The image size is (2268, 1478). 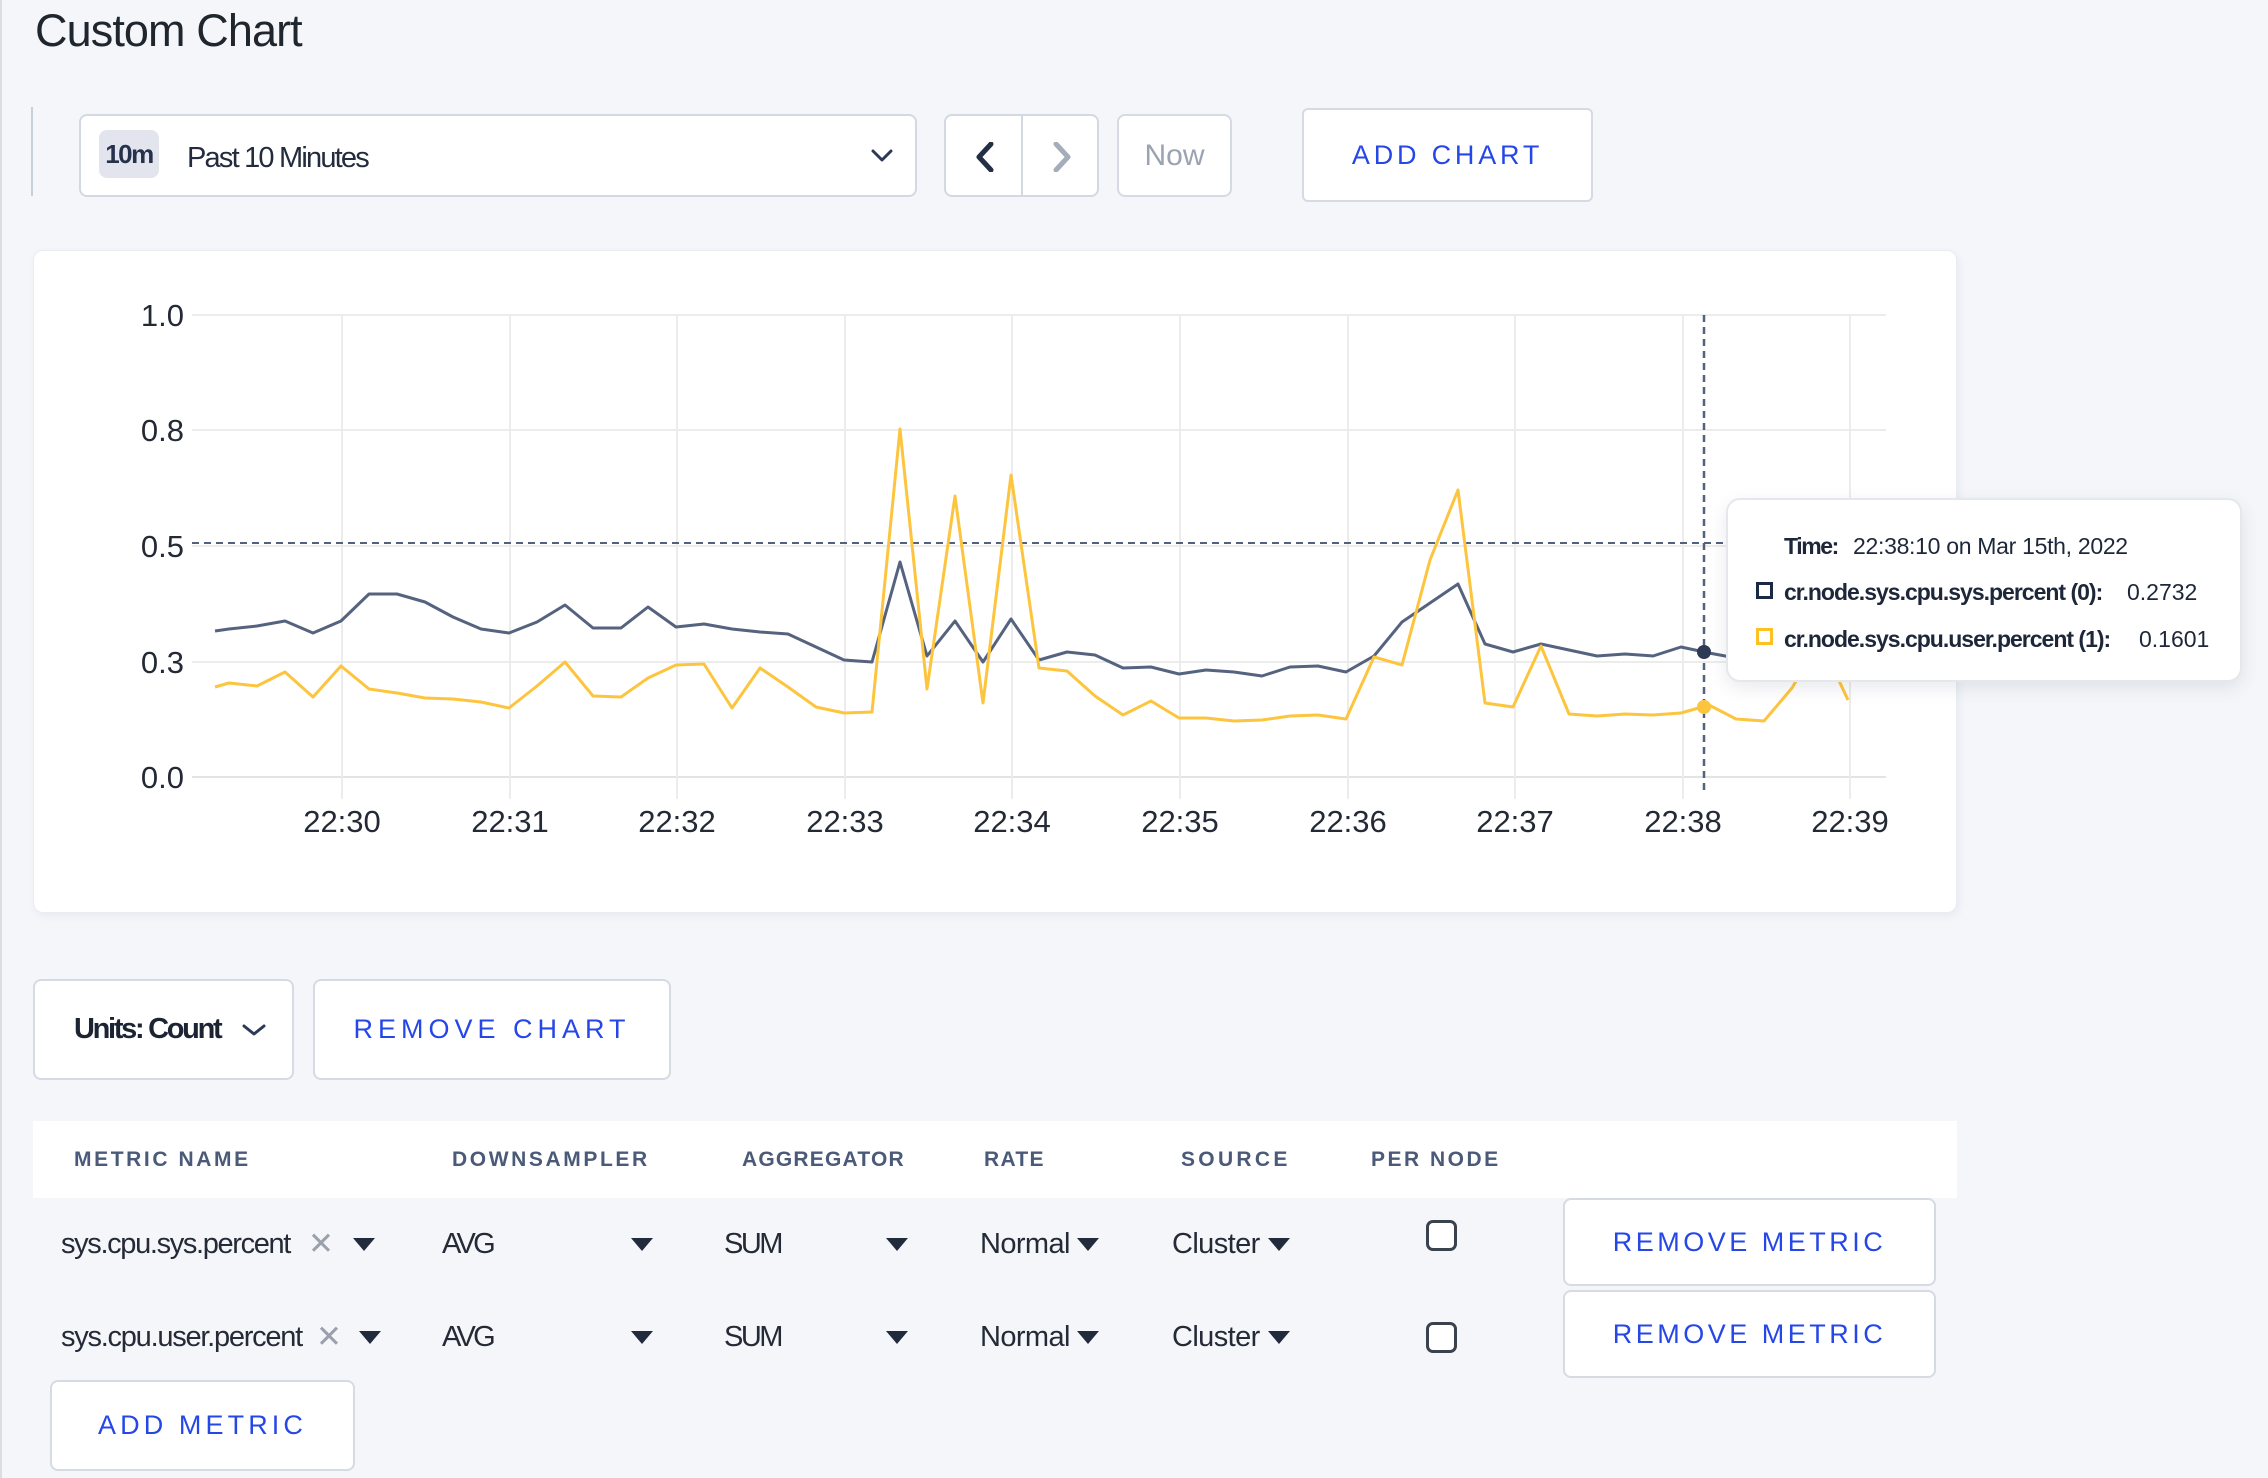 I want to click on svg-text: 0.3, so click(x=162, y=662).